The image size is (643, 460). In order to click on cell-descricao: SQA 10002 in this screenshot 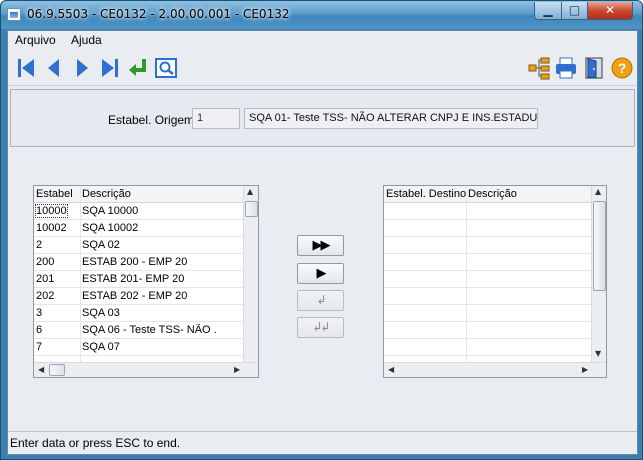, I will do `click(110, 228)`.